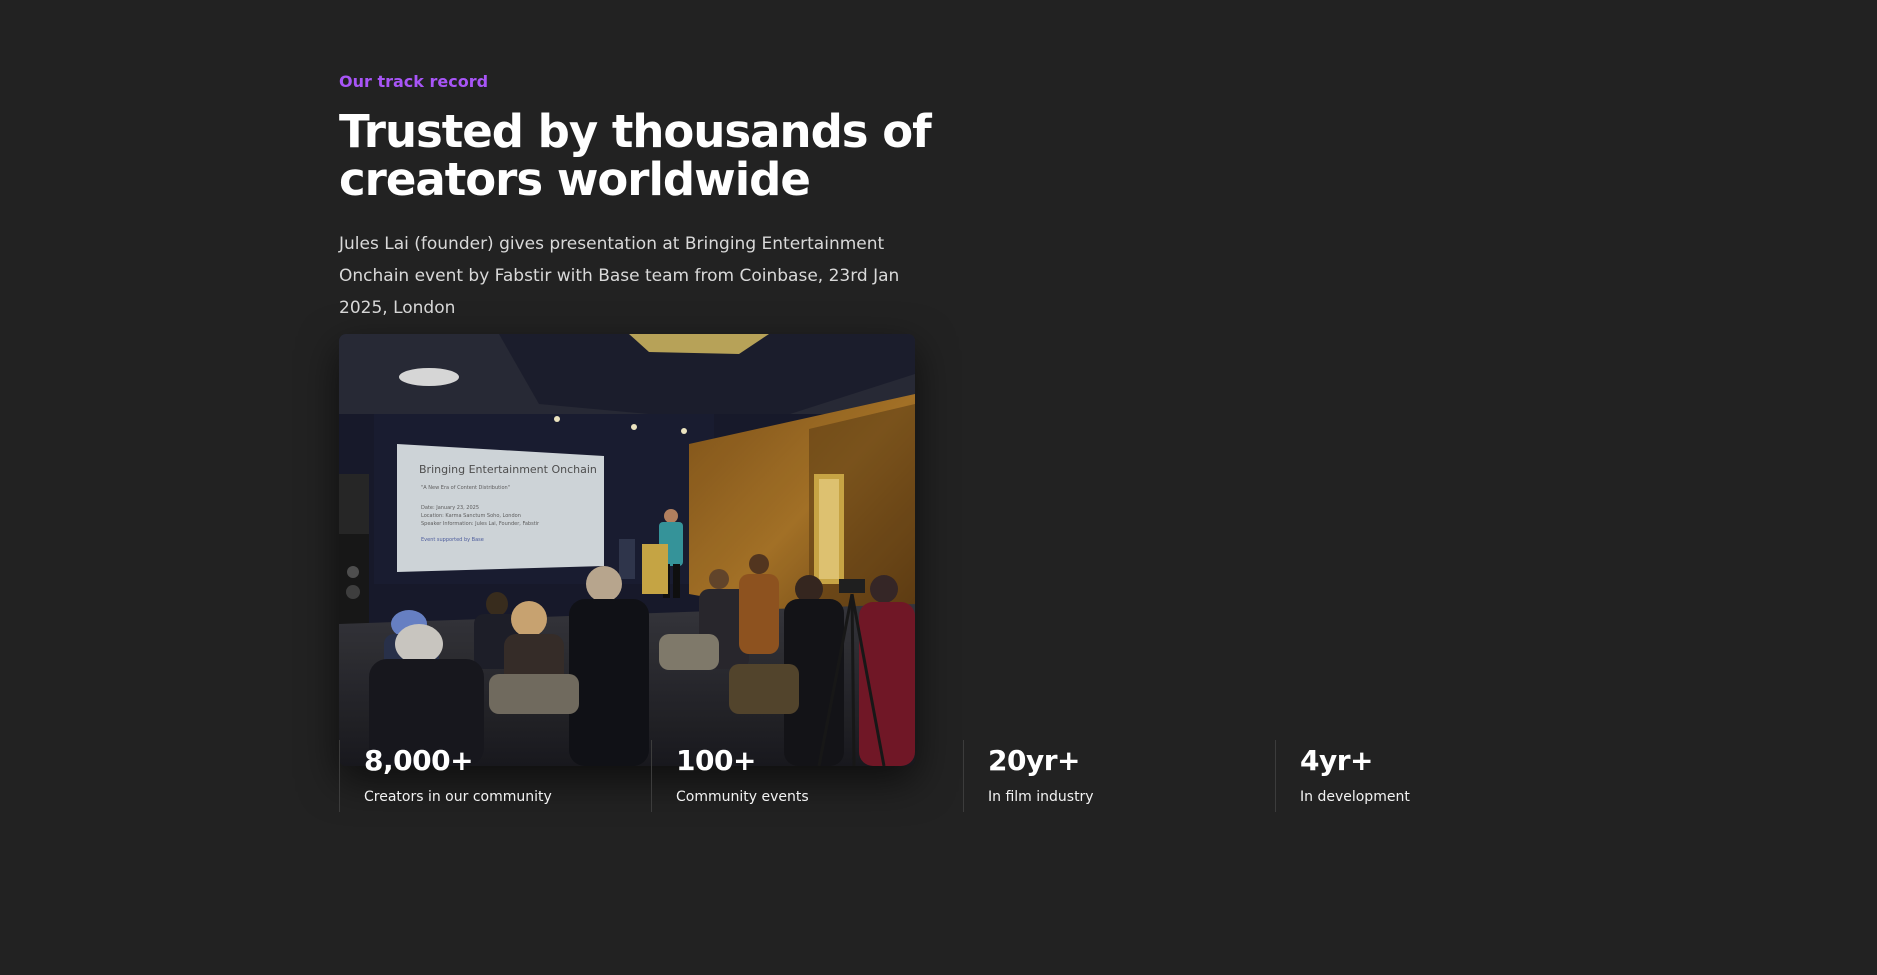  What do you see at coordinates (419, 760) in the screenshot?
I see `stat-value: 8,000+` at bounding box center [419, 760].